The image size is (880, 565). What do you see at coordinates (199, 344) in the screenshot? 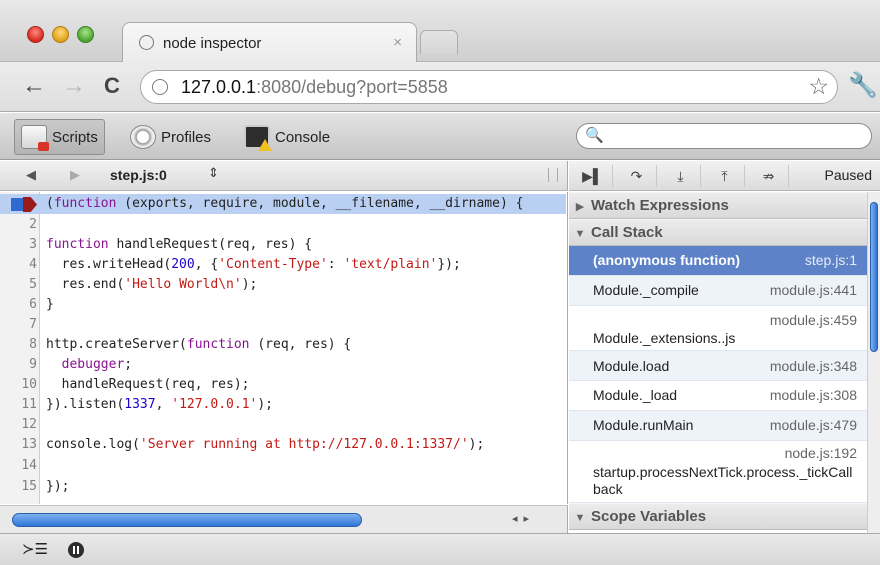
I see `code-text: http.createServer(function (req, res) {` at bounding box center [199, 344].